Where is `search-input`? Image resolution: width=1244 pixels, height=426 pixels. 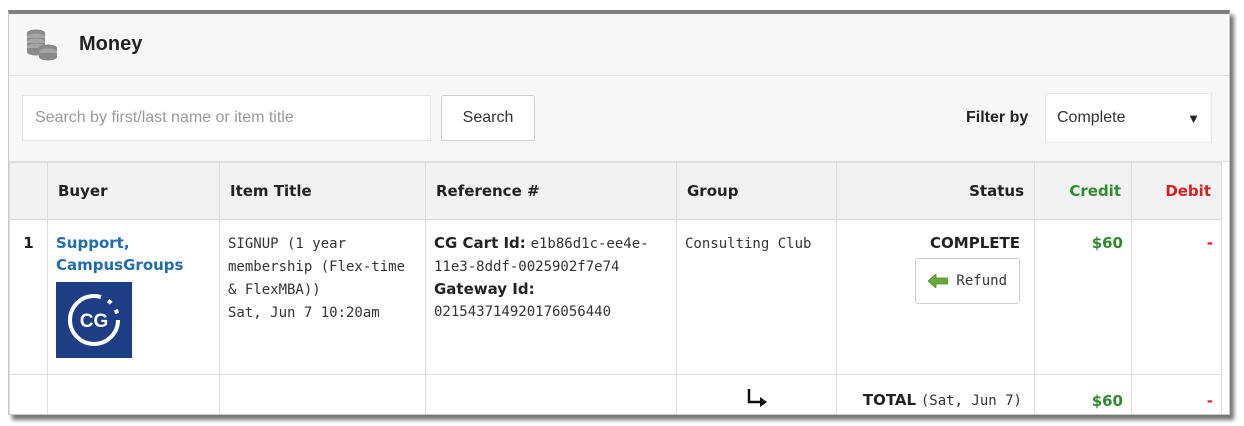
search-input is located at coordinates (226, 118).